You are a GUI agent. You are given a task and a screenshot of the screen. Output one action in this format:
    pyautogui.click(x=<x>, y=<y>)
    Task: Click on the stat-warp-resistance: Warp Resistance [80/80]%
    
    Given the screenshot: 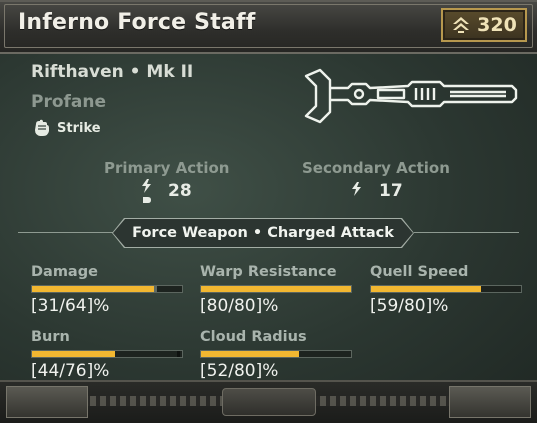 What is the action you would take?
    pyautogui.click(x=278, y=290)
    